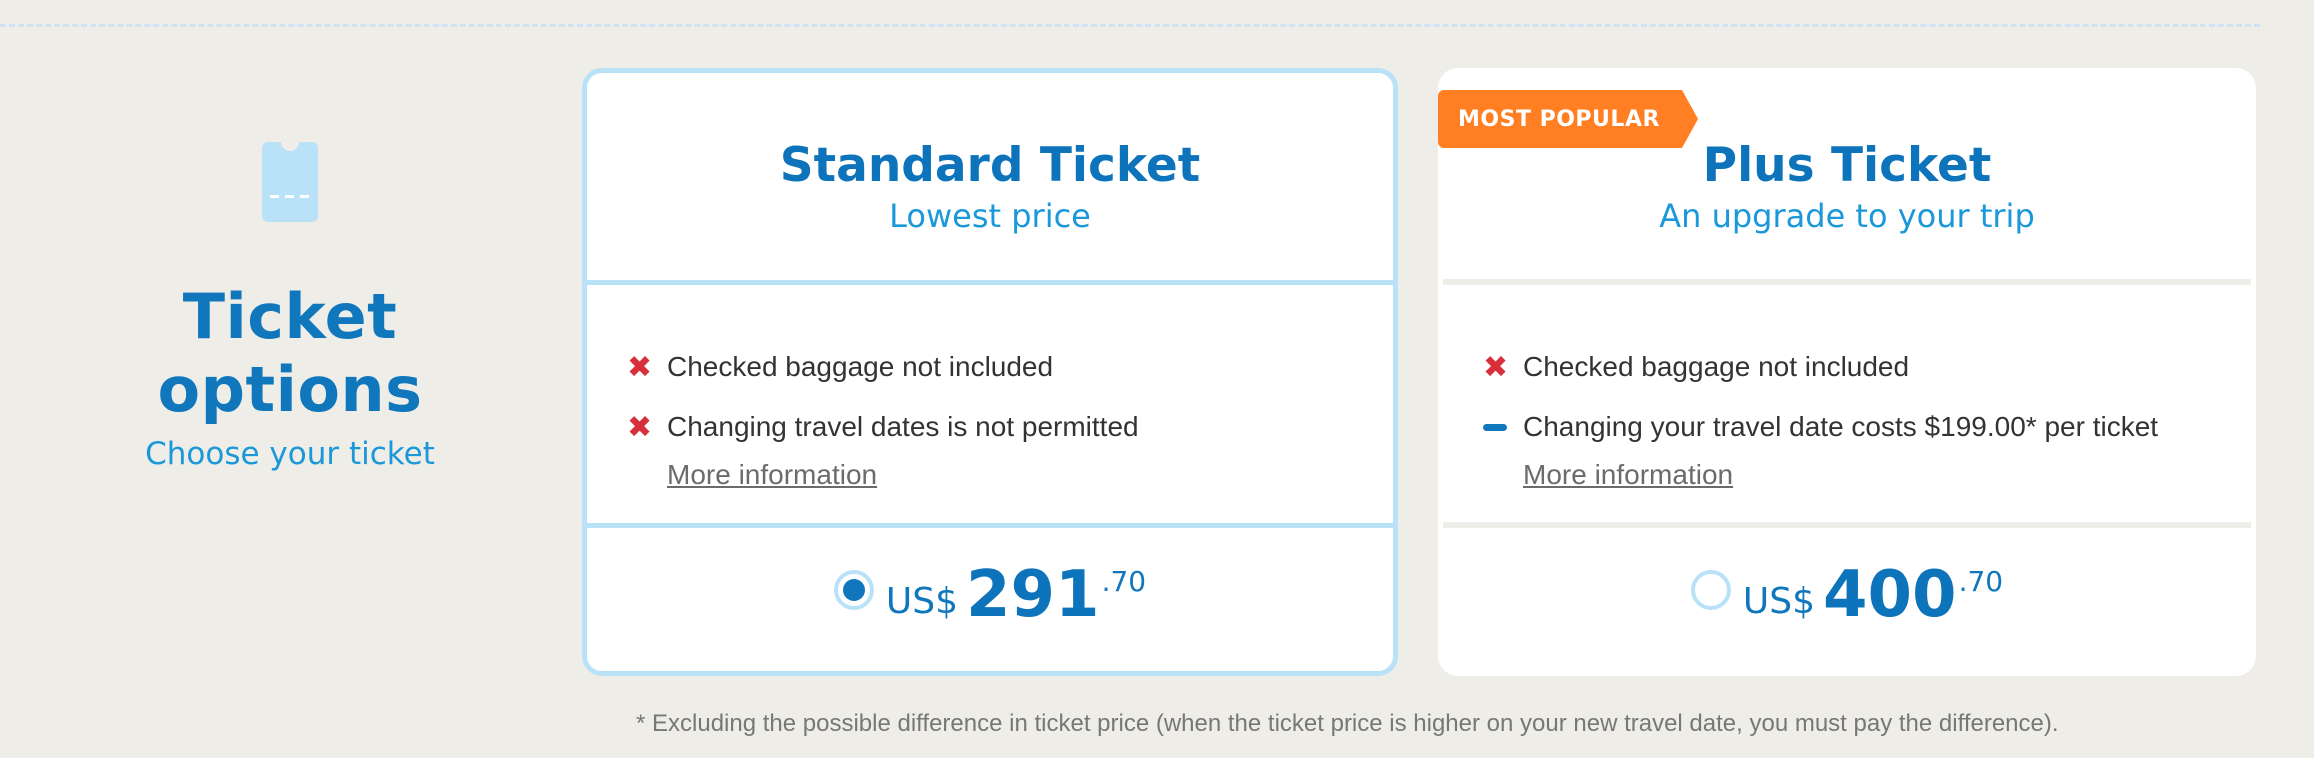 The width and height of the screenshot is (2314, 758). What do you see at coordinates (1889, 594) in the screenshot?
I see `price-amount: 400` at bounding box center [1889, 594].